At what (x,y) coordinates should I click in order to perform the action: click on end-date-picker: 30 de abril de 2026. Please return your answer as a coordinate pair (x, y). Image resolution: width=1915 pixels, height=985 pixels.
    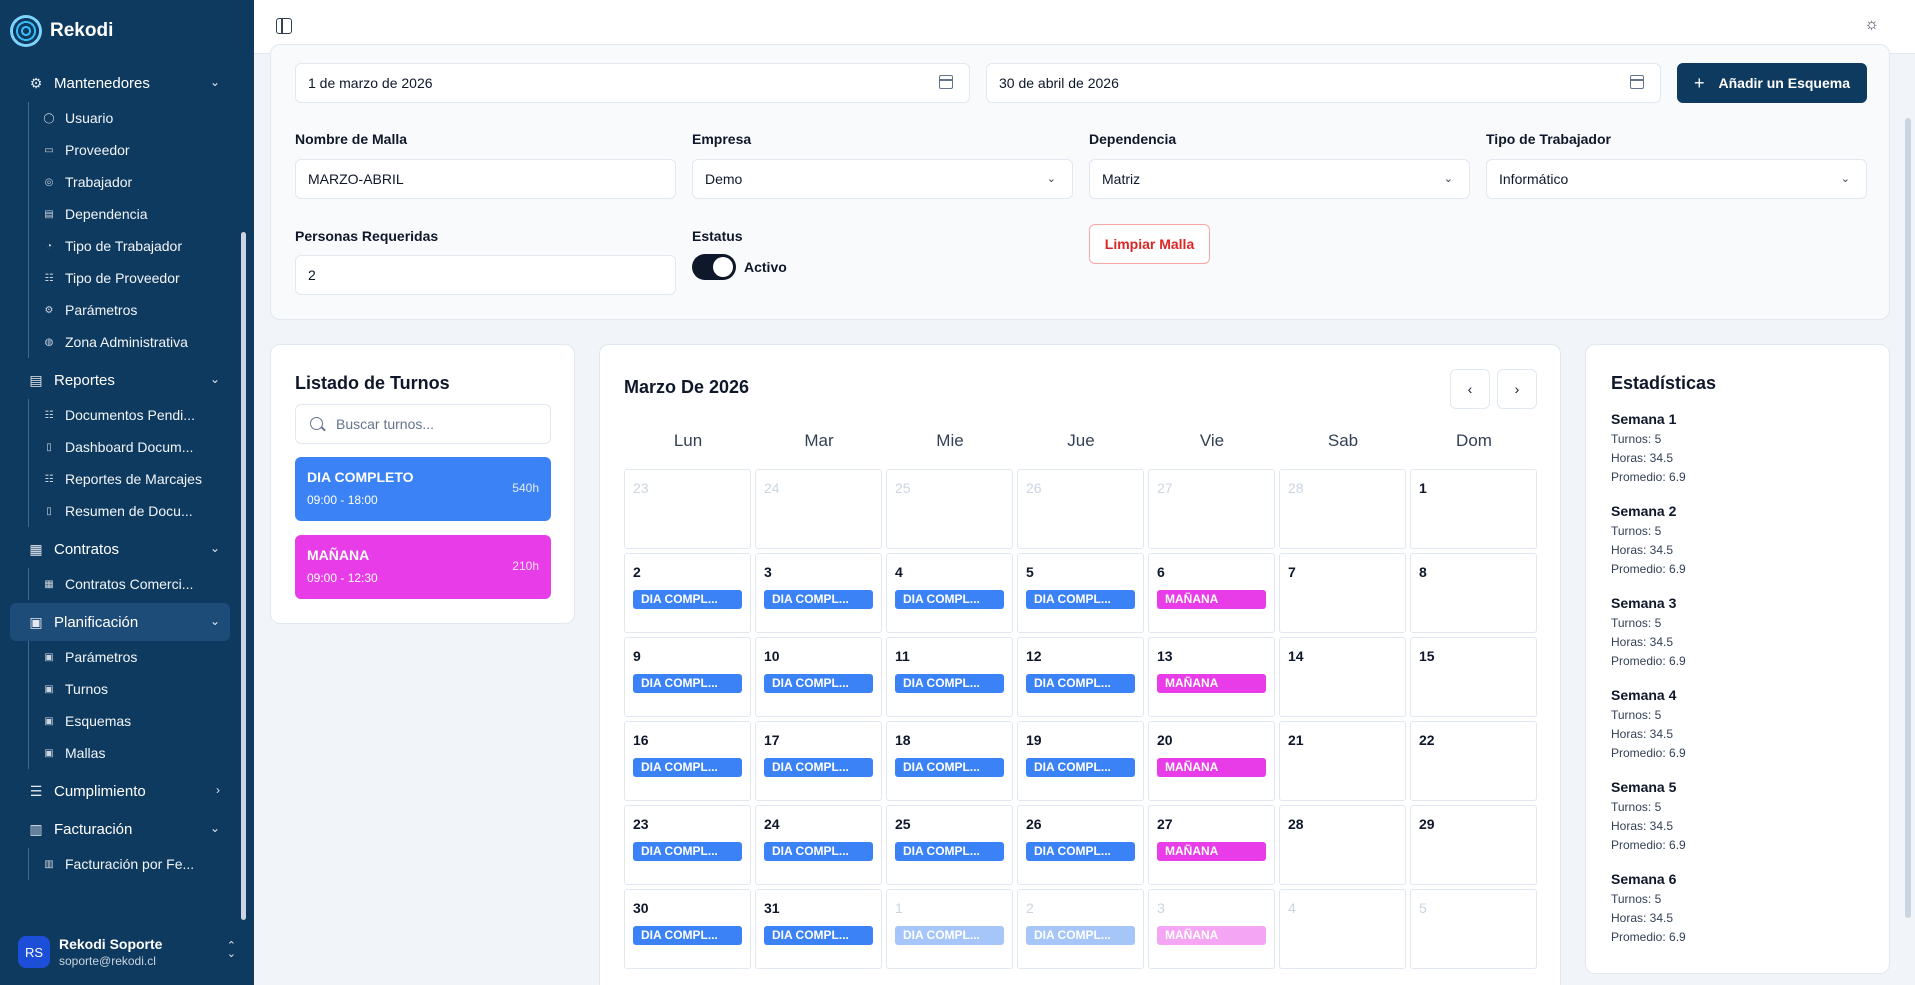
    Looking at the image, I should click on (1323, 83).